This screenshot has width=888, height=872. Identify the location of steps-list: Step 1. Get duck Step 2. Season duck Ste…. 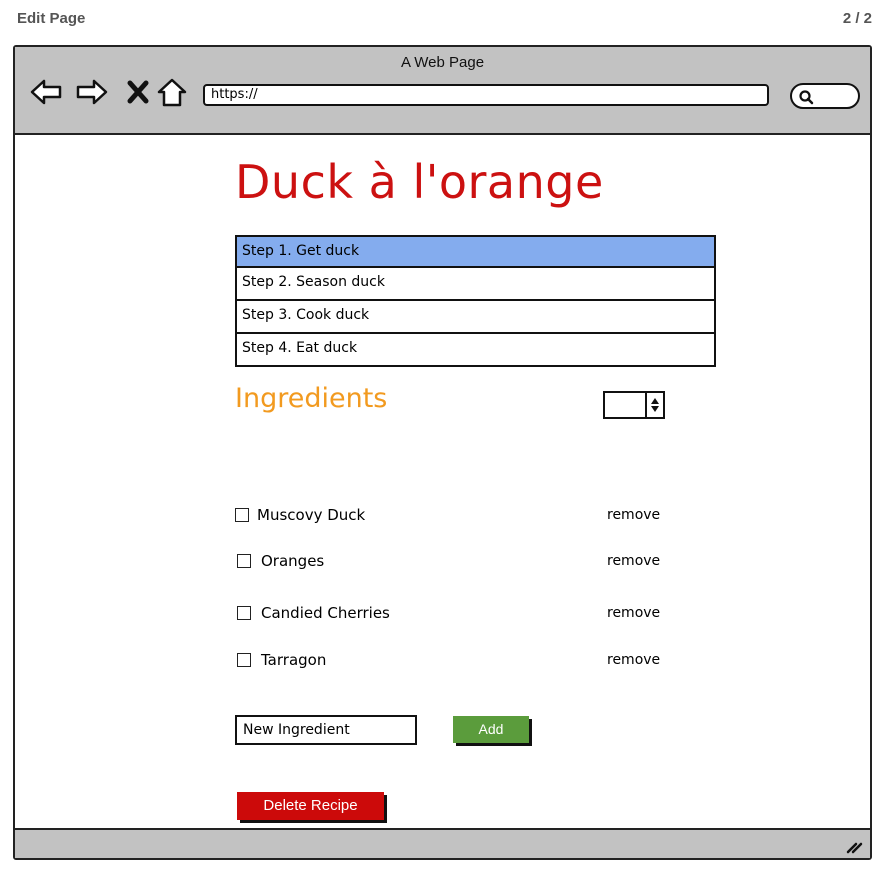
(475, 301).